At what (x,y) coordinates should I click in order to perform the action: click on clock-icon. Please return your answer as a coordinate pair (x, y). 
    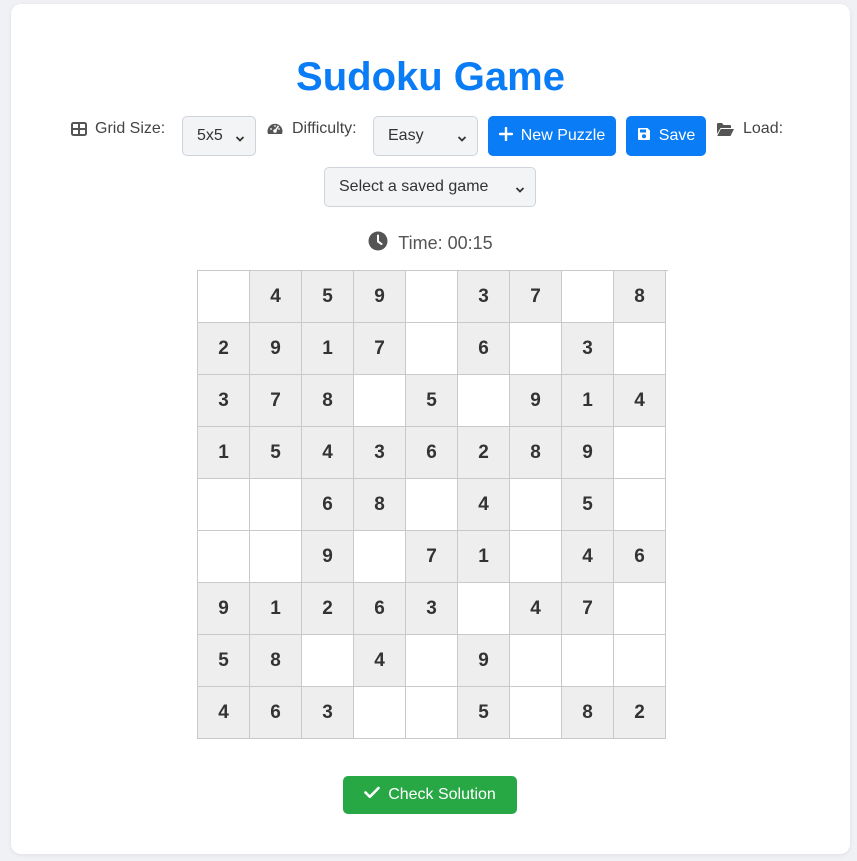
    Looking at the image, I should click on (378, 243).